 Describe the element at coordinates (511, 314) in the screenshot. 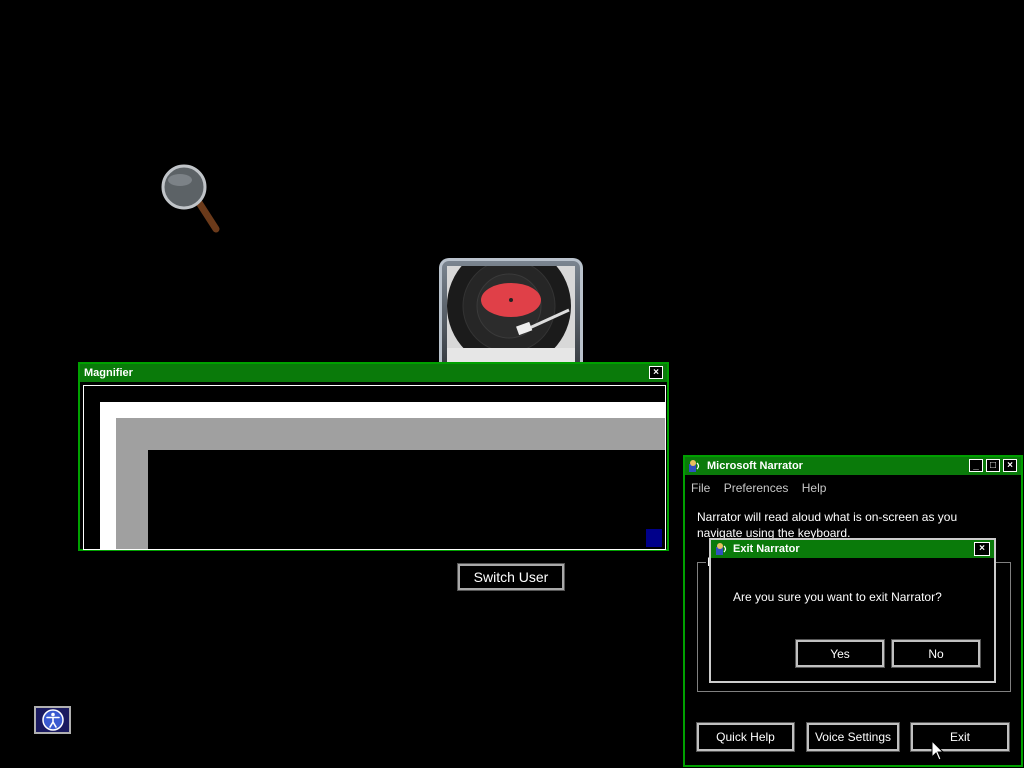

I see `turntable-record-icon` at that location.